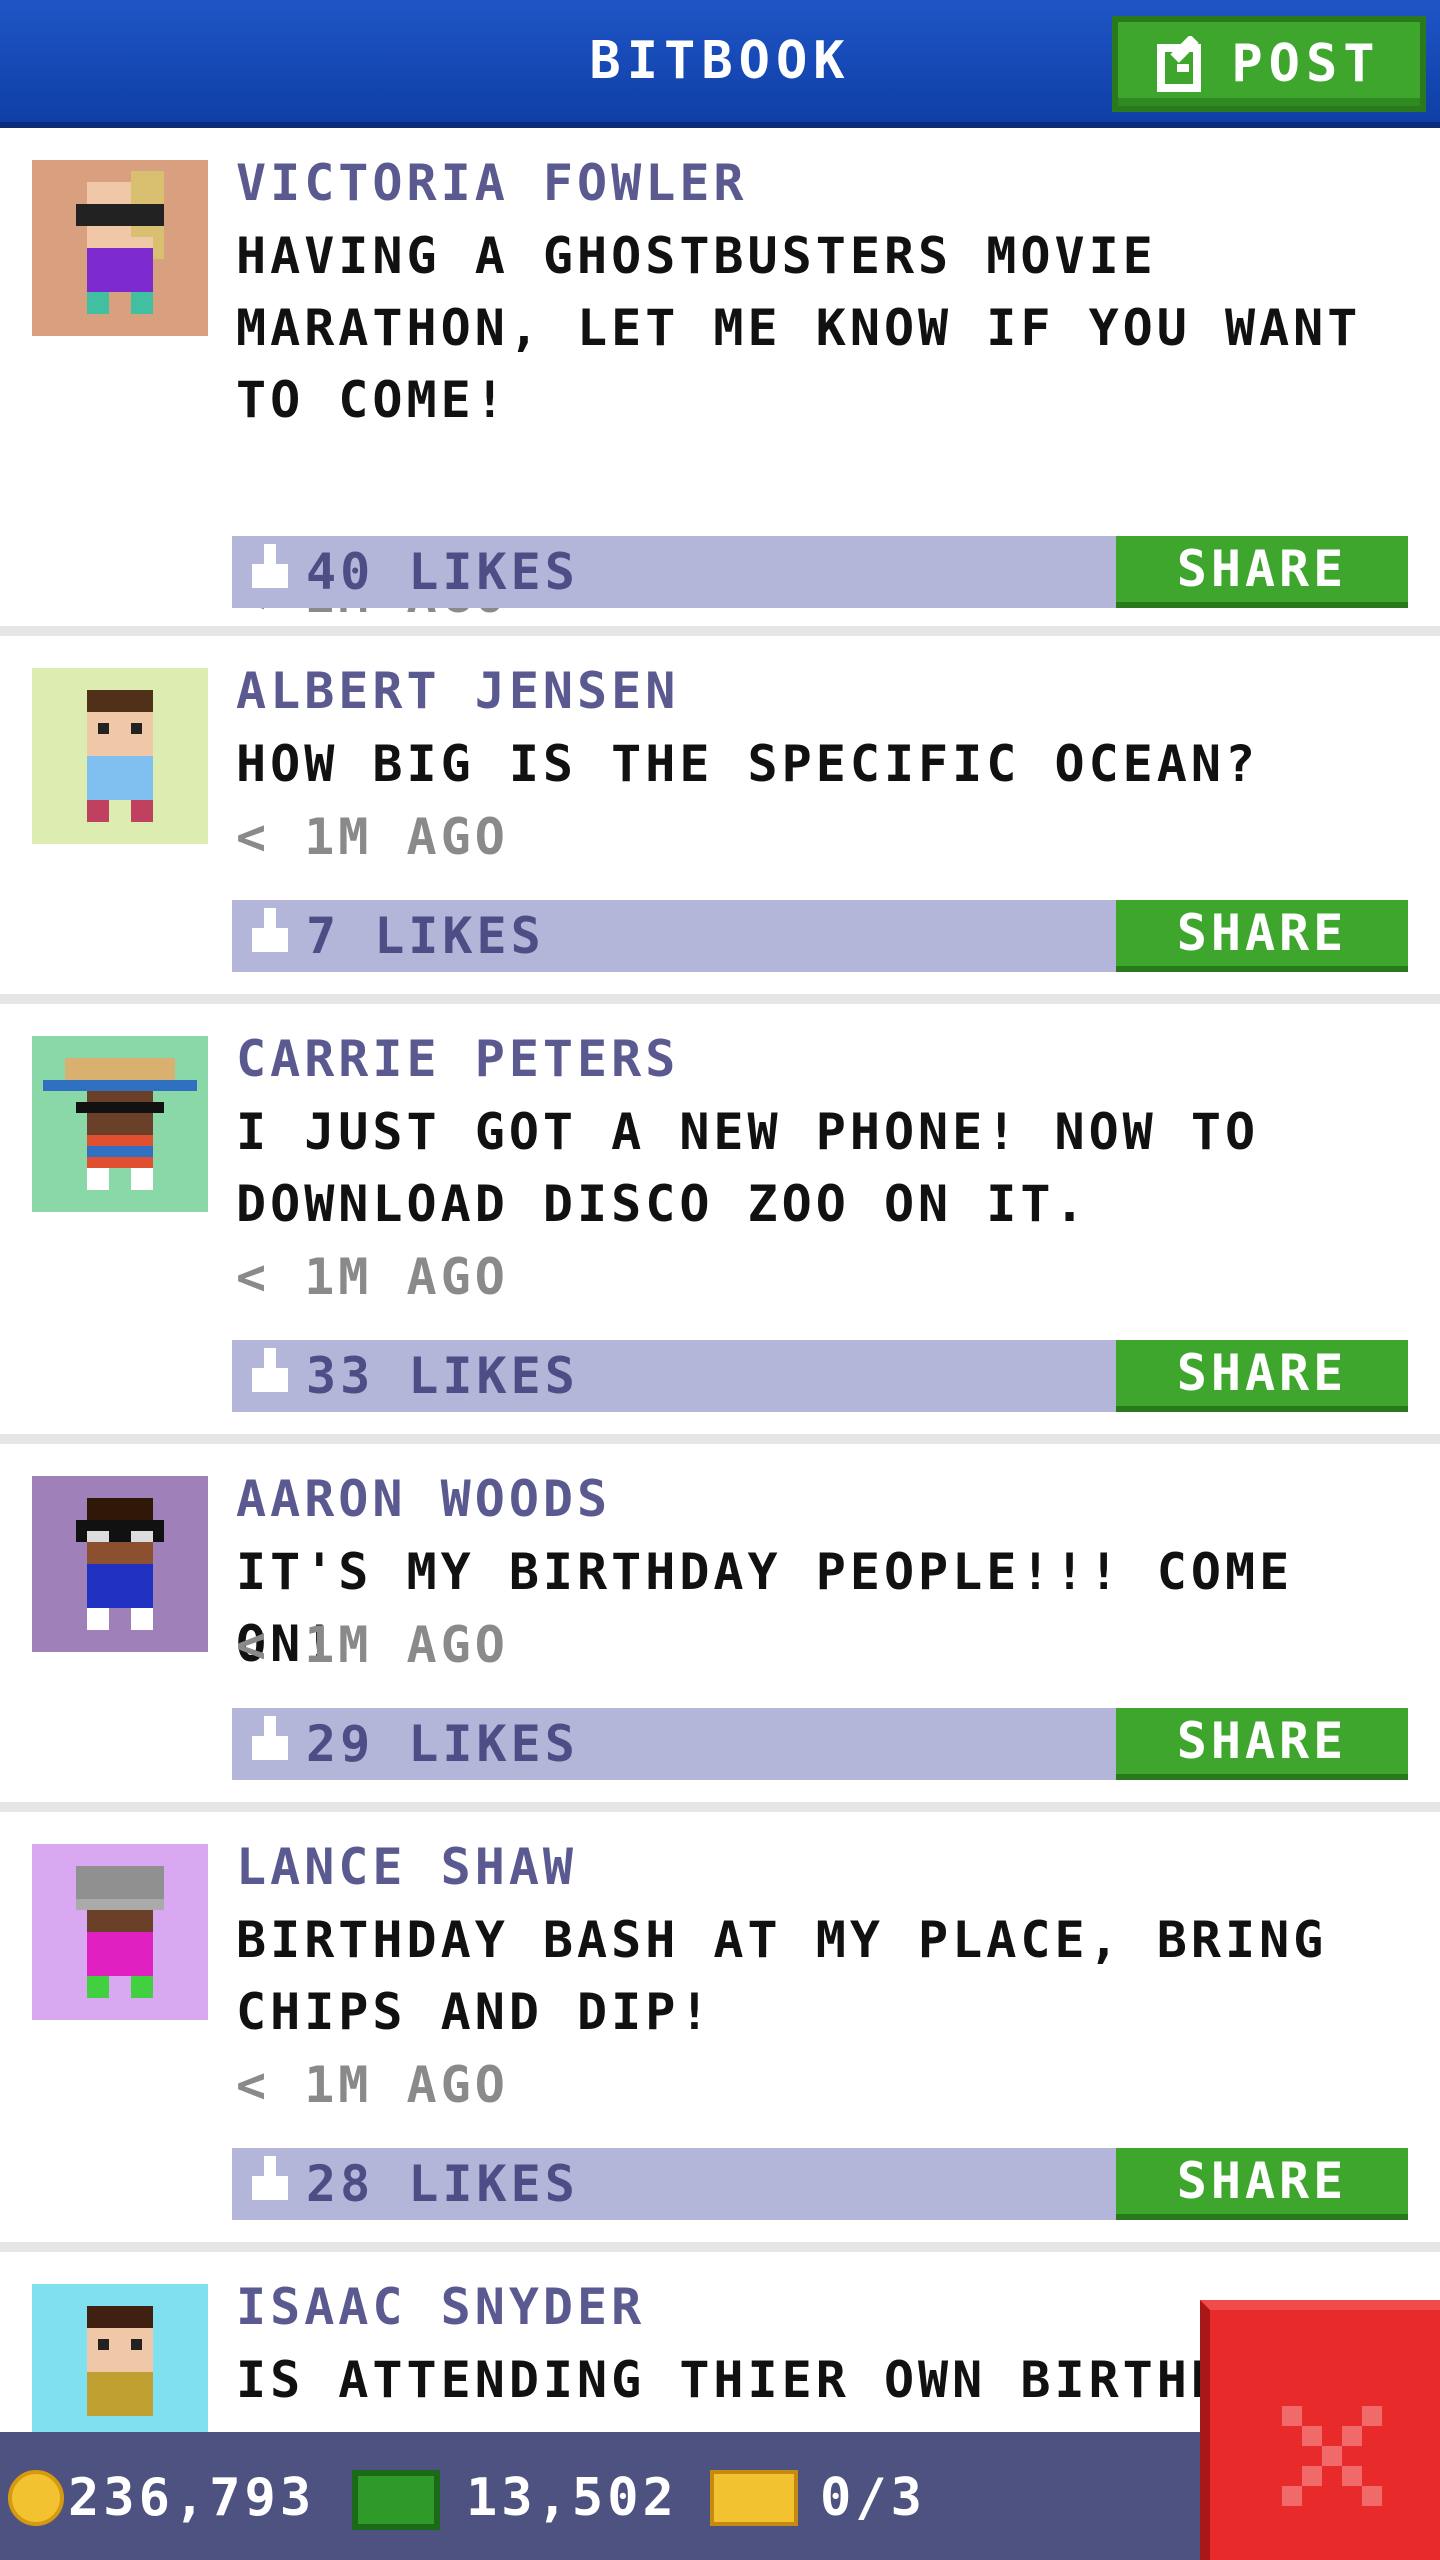 Image resolution: width=1440 pixels, height=2560 pixels. What do you see at coordinates (492, 183) in the screenshot?
I see `author-name: VICTORIA FOWLER` at bounding box center [492, 183].